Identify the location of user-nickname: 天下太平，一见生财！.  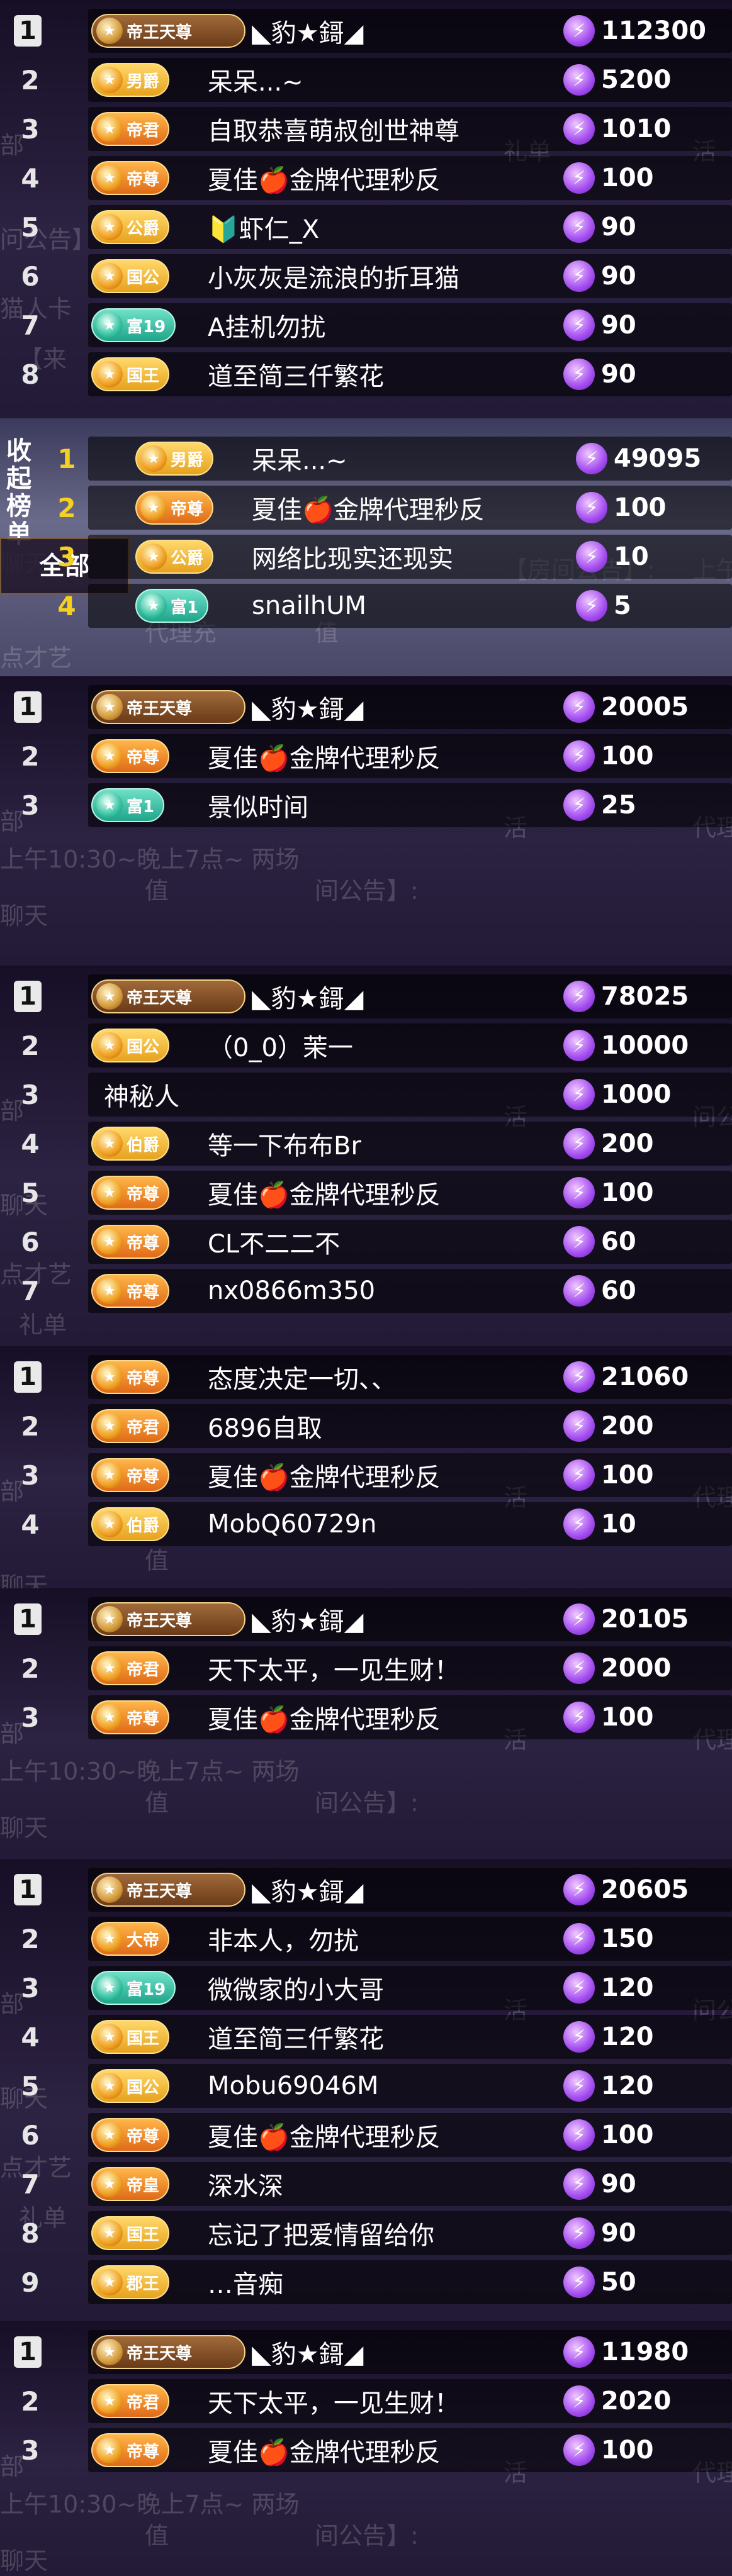
(333, 2403).